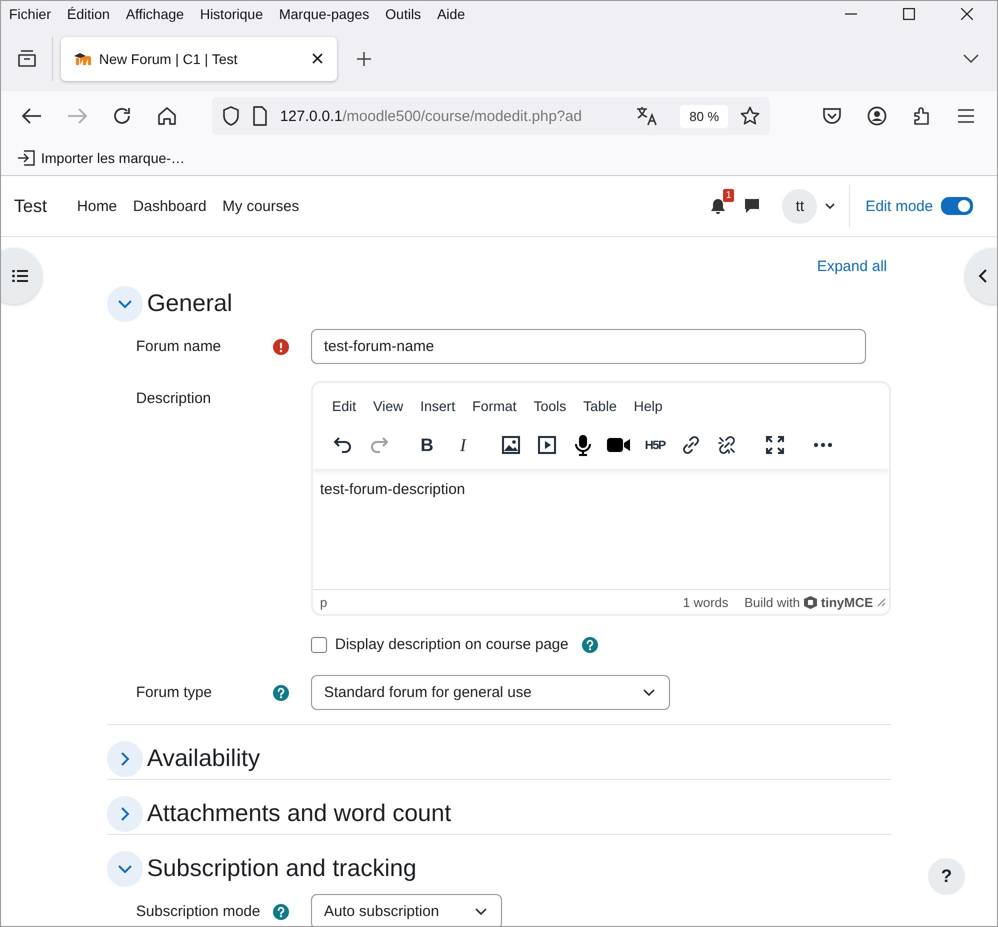 This screenshot has height=927, width=998. Describe the element at coordinates (775, 445) in the screenshot. I see `fullscreen-icon` at that location.